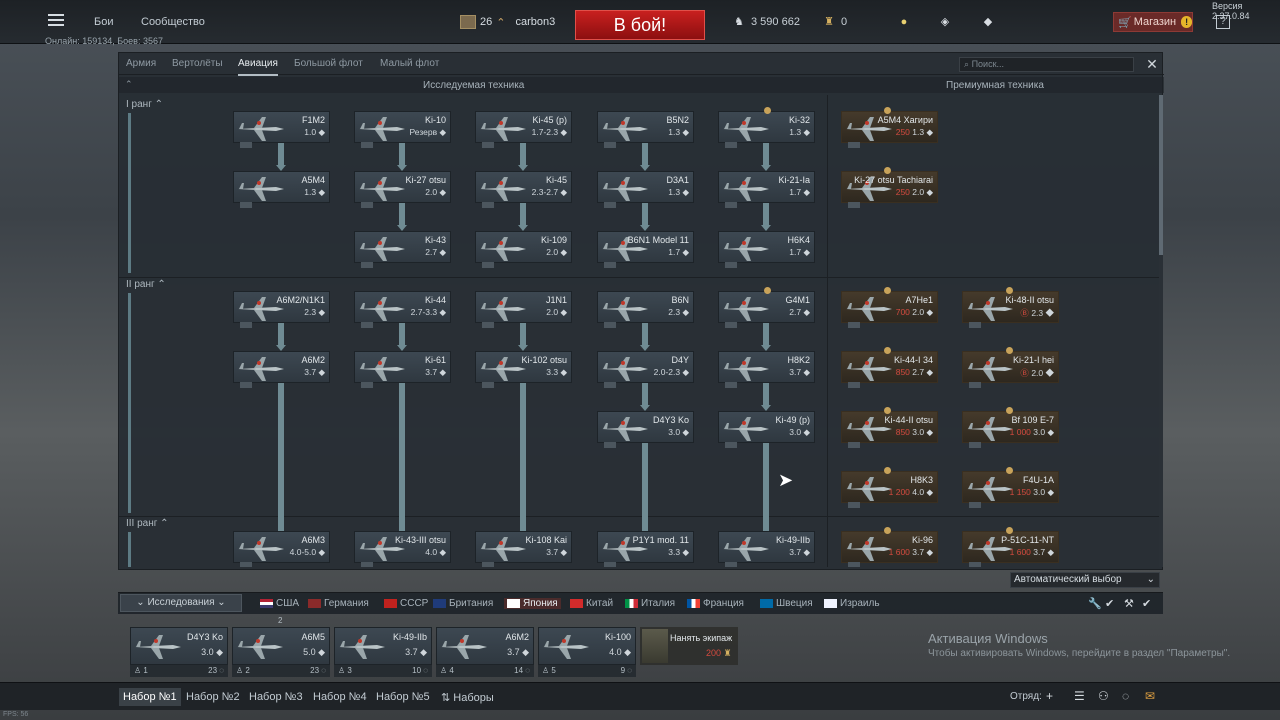  I want to click on crew-vehicle-card: Ki-100 4.0 ◆, so click(587, 646).